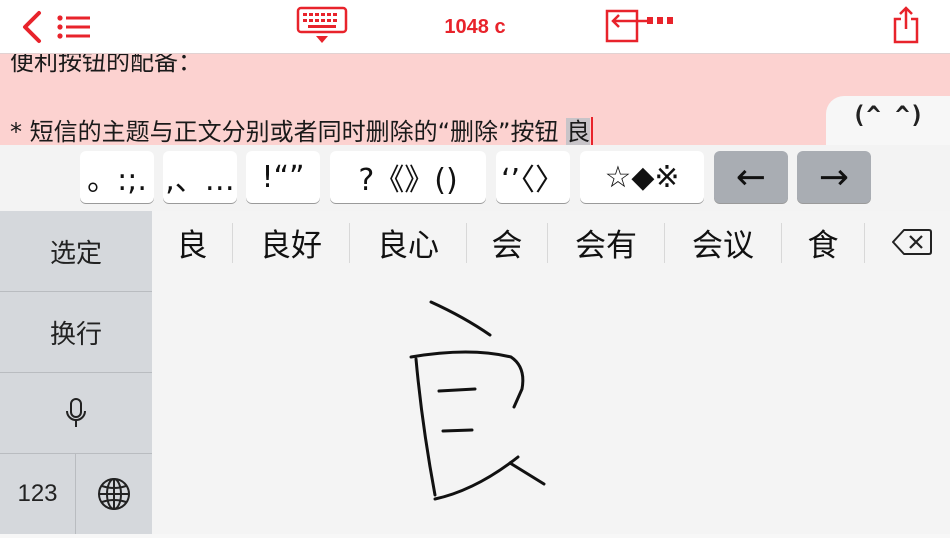 This screenshot has height=538, width=950. I want to click on list-icon, so click(73, 27).